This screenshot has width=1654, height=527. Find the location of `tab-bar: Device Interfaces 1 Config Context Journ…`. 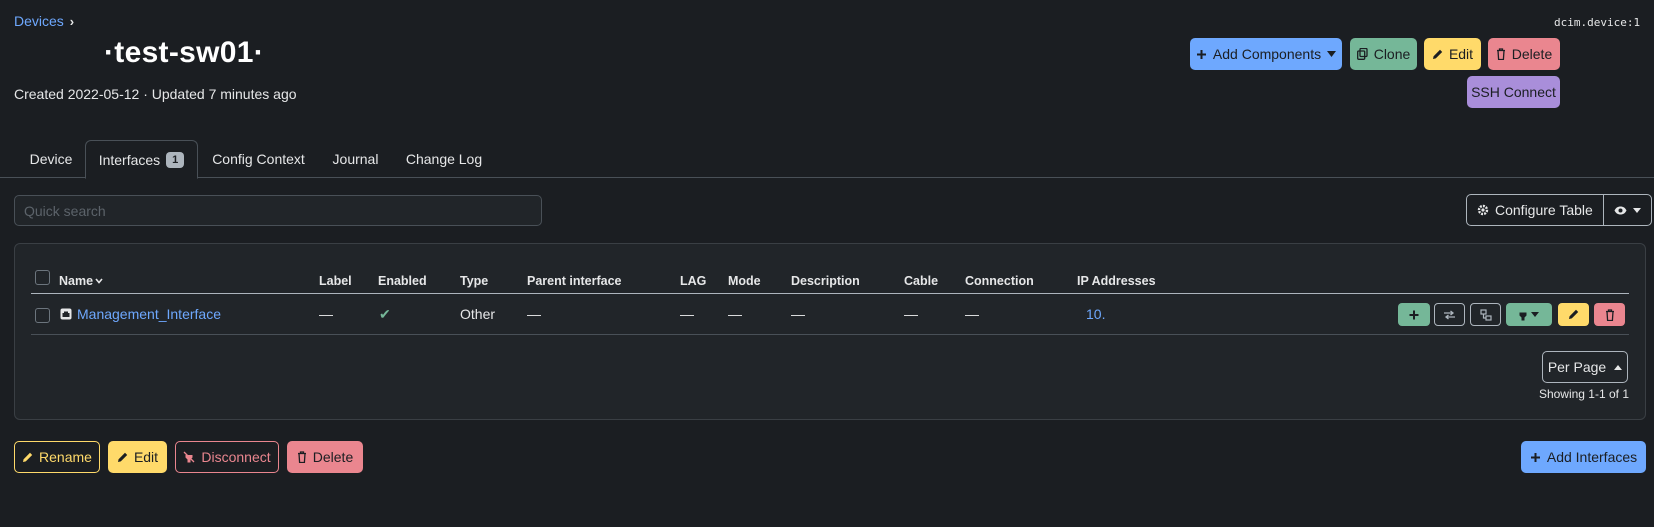

tab-bar: Device Interfaces 1 Config Context Journ… is located at coordinates (827, 159).